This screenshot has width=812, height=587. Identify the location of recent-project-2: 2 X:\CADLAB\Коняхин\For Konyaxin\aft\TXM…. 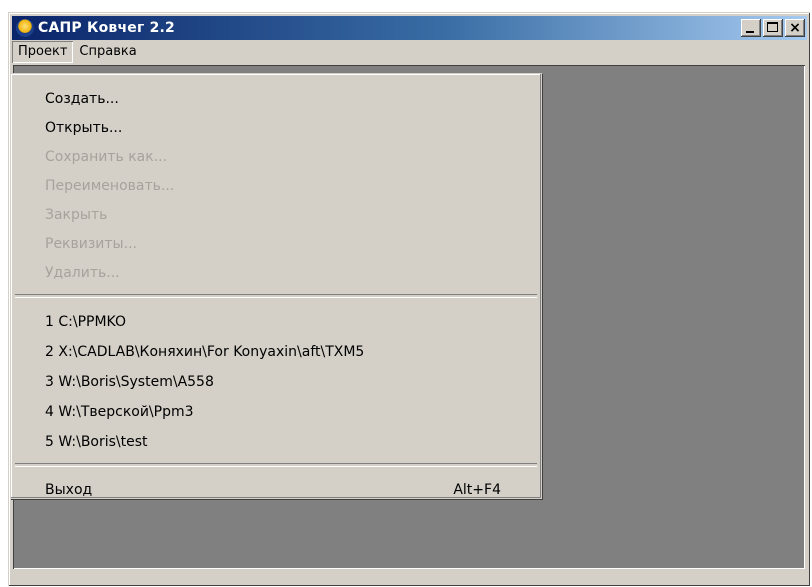
(276, 352).